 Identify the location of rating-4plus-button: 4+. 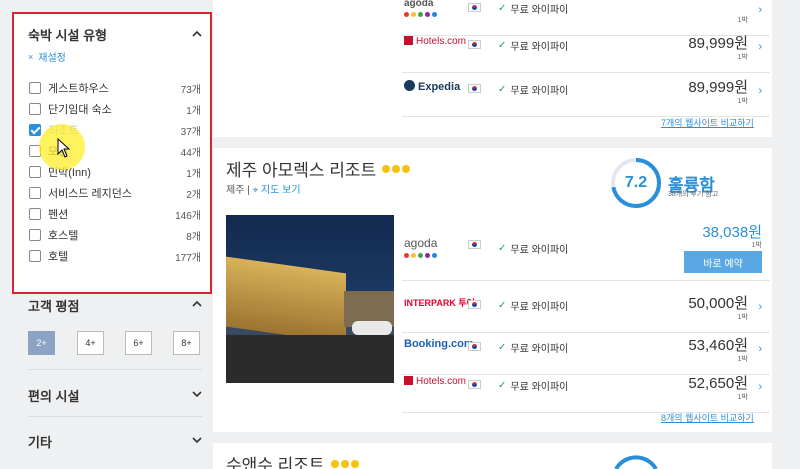
(90, 343).